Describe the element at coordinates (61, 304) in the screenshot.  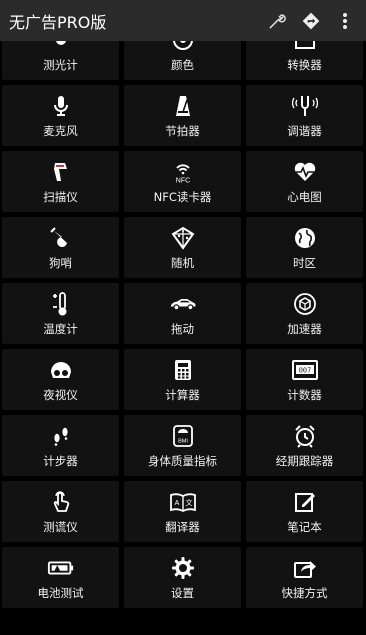
I see `thermometer-icon` at that location.